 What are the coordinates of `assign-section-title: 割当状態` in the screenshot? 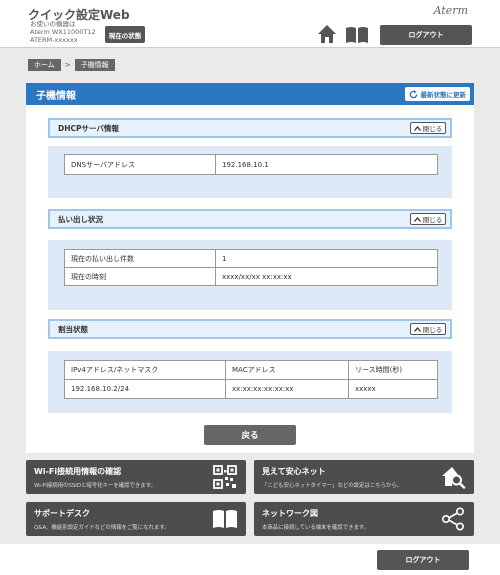 It's located at (73, 329).